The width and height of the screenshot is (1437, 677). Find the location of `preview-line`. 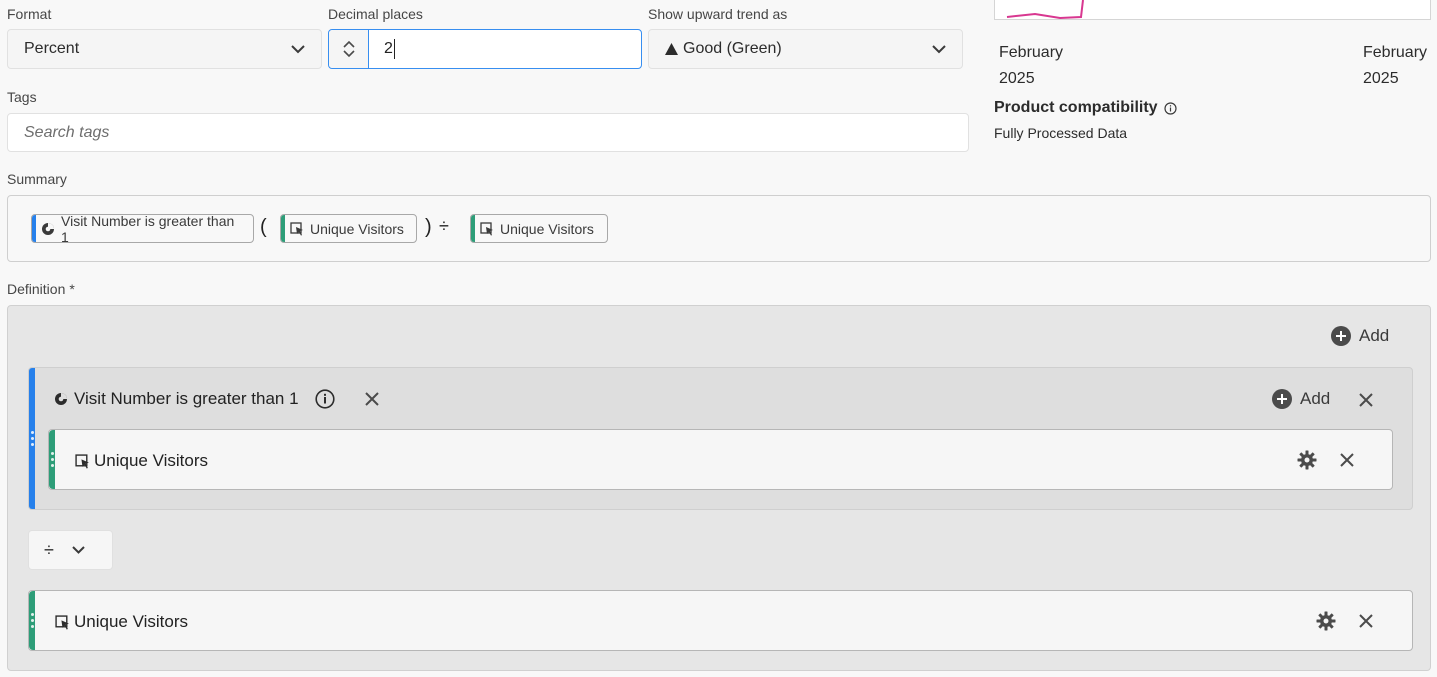

preview-line is located at coordinates (1045, 10).